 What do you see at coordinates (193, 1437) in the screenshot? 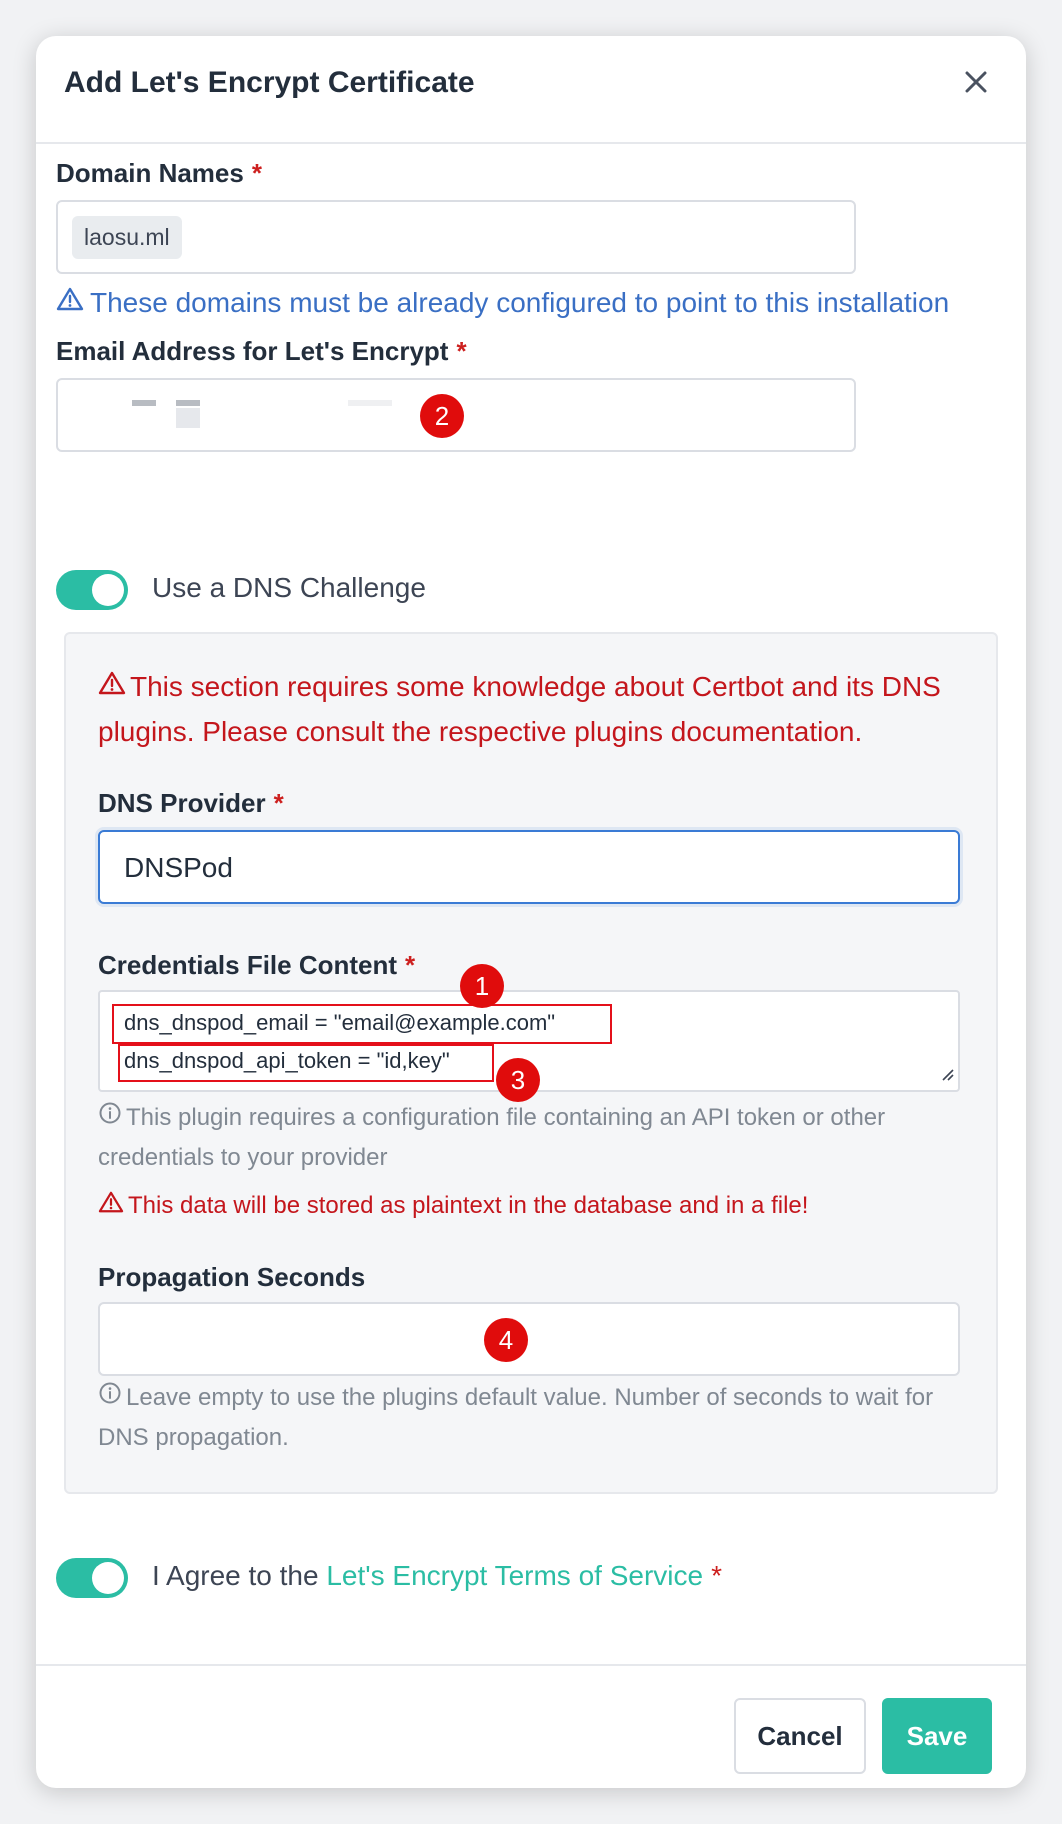
I see `propagation-help-line2: DNS propagation.` at bounding box center [193, 1437].